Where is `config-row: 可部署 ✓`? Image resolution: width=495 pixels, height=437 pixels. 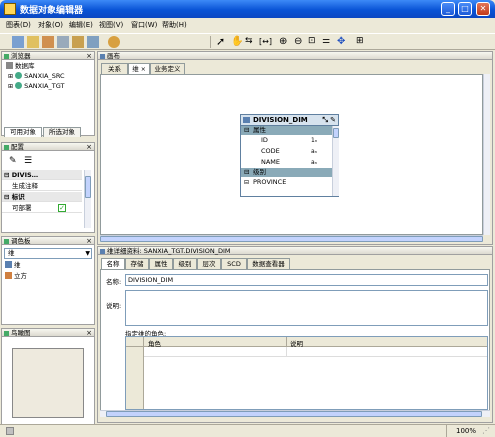
config-row: 可部署 ✓ is located at coordinates (42, 208).